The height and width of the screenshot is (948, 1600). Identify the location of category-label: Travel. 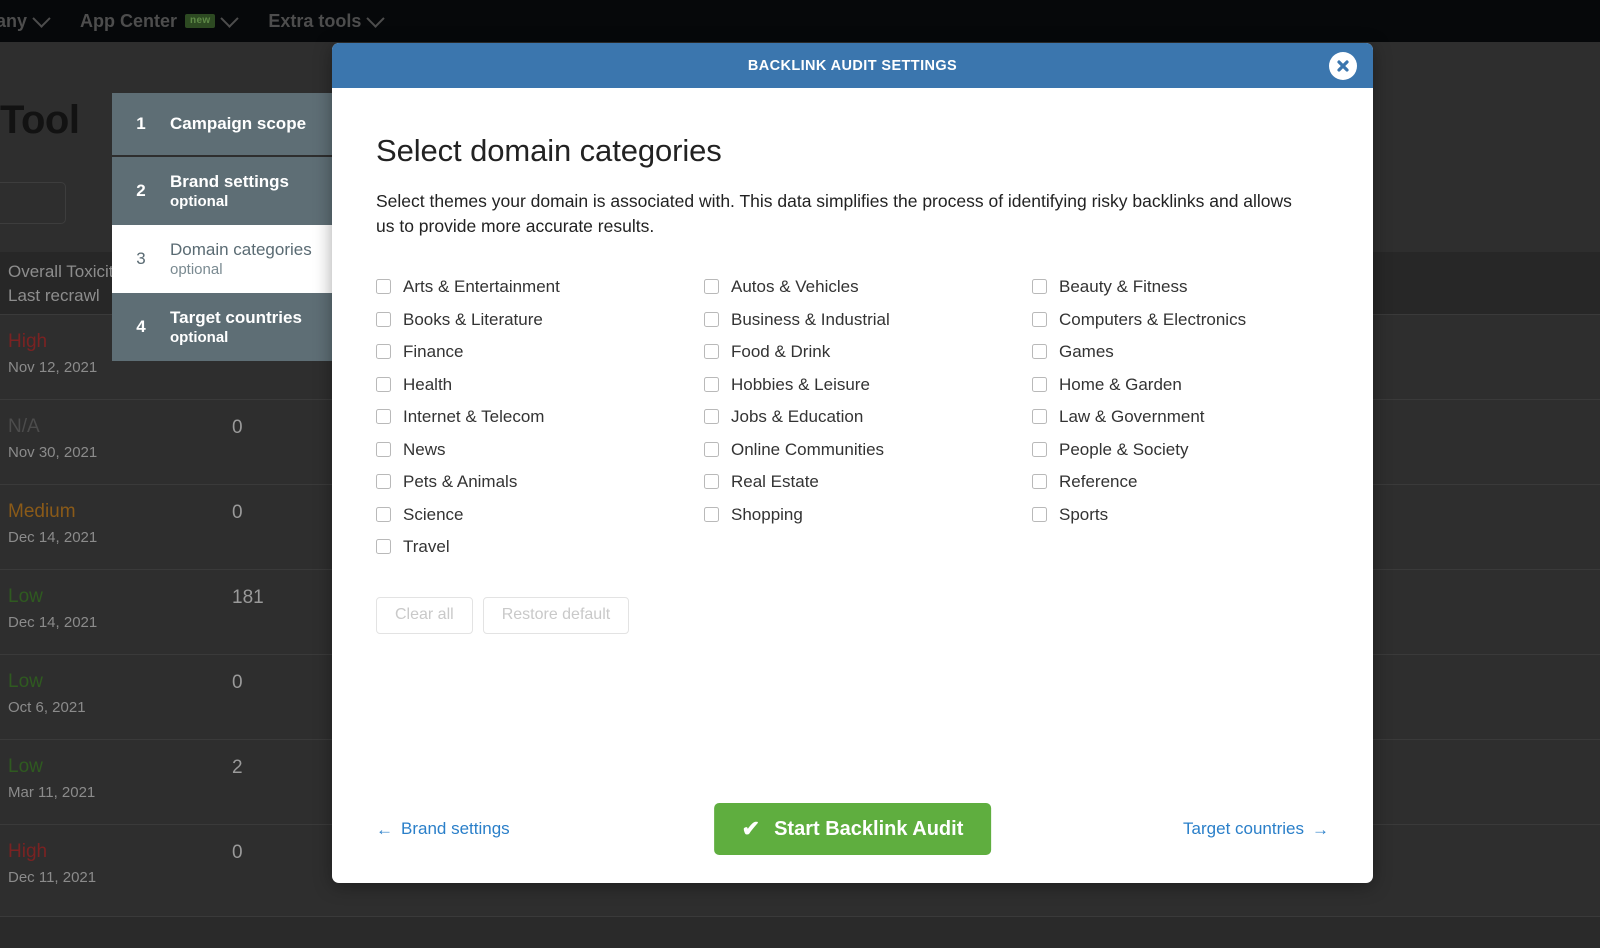
(426, 547).